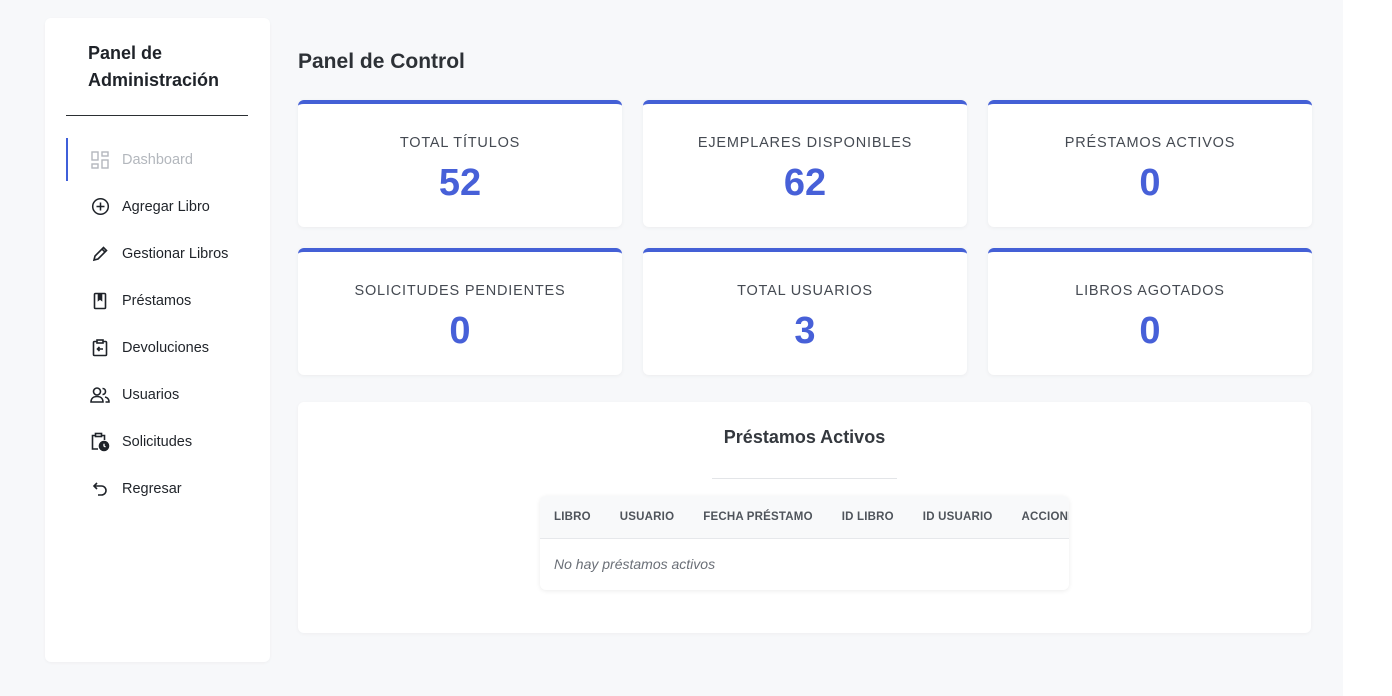  I want to click on sidebar-item-label: Dashboard, so click(157, 159).